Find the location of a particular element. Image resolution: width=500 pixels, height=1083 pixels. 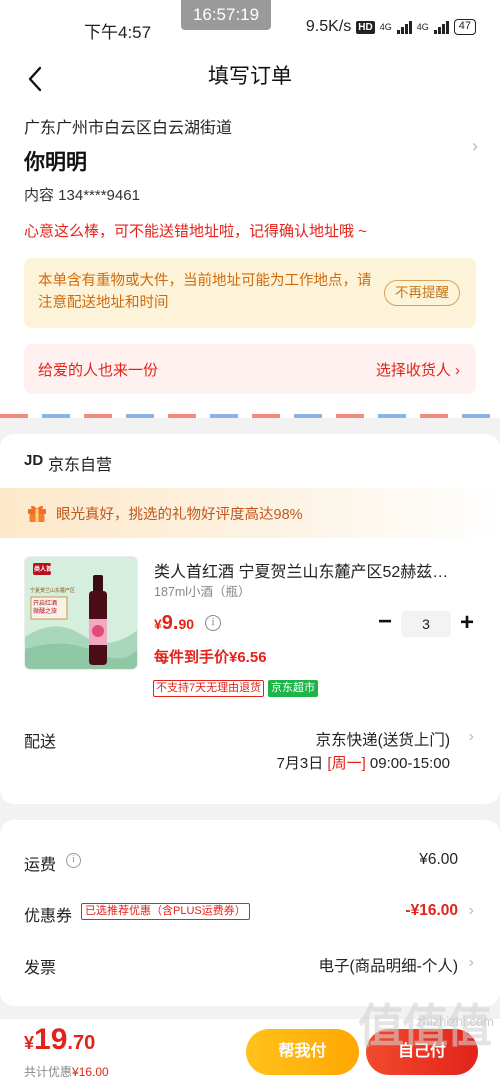

total-currency: ¥ is located at coordinates (29, 1043).